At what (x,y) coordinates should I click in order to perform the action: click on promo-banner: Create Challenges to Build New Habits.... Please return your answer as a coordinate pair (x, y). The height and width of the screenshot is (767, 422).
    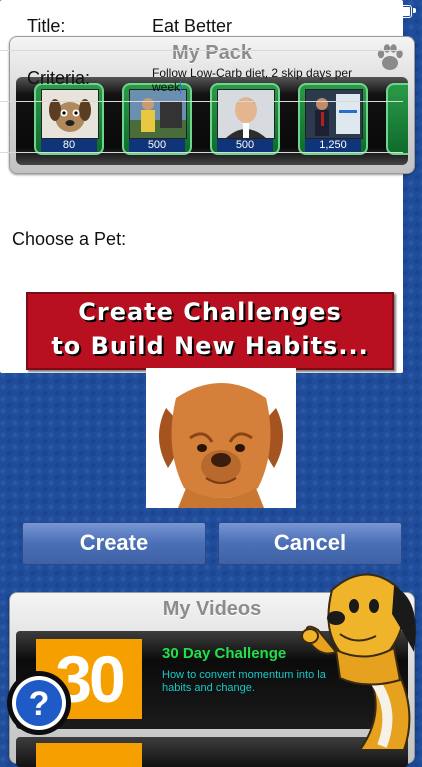
    Looking at the image, I should click on (210, 331).